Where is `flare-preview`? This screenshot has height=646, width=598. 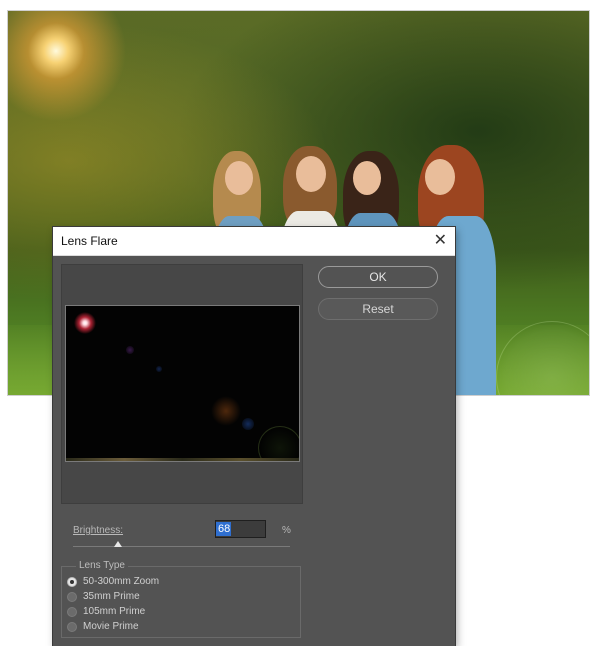 flare-preview is located at coordinates (182, 383).